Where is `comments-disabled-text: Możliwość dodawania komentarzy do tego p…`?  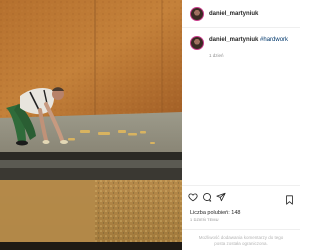
comments-disabled-text: Możliwość dodawania komentarzy do tego p… is located at coordinates (241, 240).